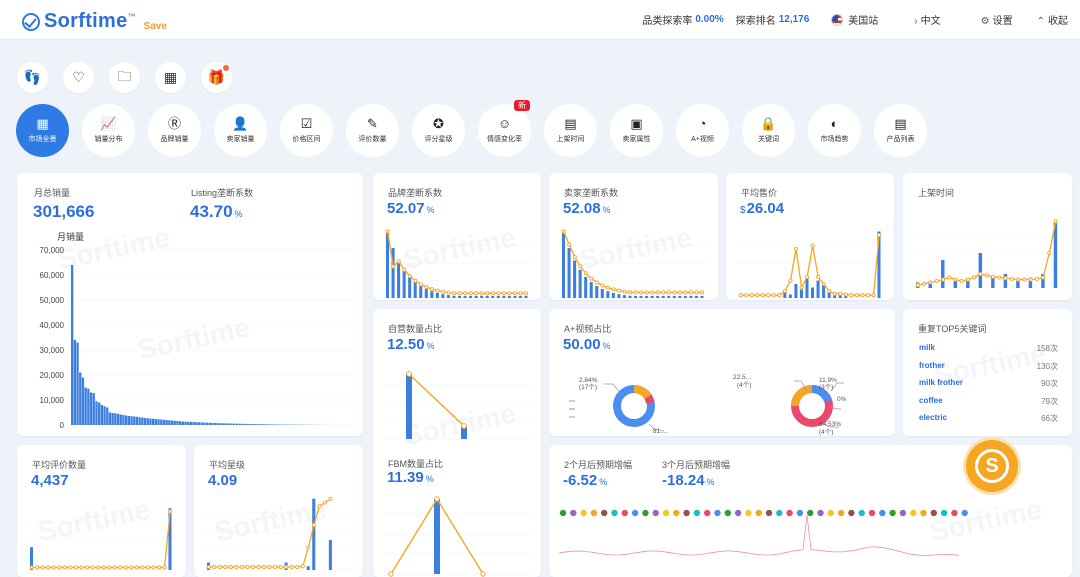  What do you see at coordinates (988, 366) in the screenshot?
I see `keyword-row: frother 130次` at bounding box center [988, 366].